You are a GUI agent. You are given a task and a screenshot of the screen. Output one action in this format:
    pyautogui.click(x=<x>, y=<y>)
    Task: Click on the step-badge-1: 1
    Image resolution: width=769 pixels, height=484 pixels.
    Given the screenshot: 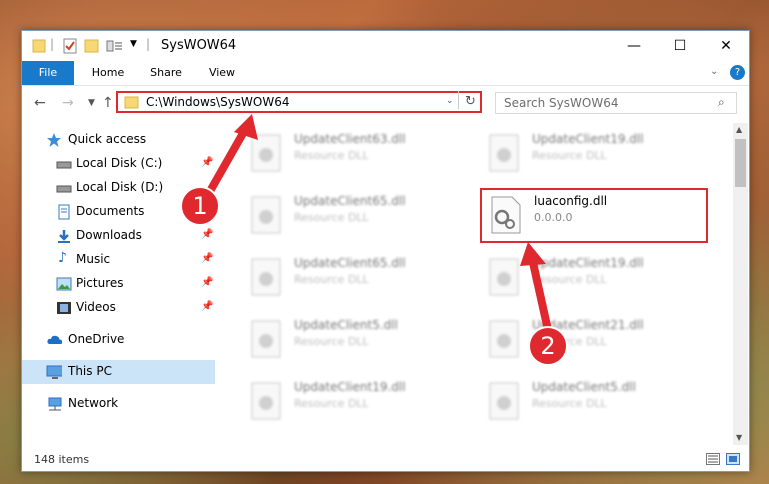 What is the action you would take?
    pyautogui.click(x=200, y=206)
    